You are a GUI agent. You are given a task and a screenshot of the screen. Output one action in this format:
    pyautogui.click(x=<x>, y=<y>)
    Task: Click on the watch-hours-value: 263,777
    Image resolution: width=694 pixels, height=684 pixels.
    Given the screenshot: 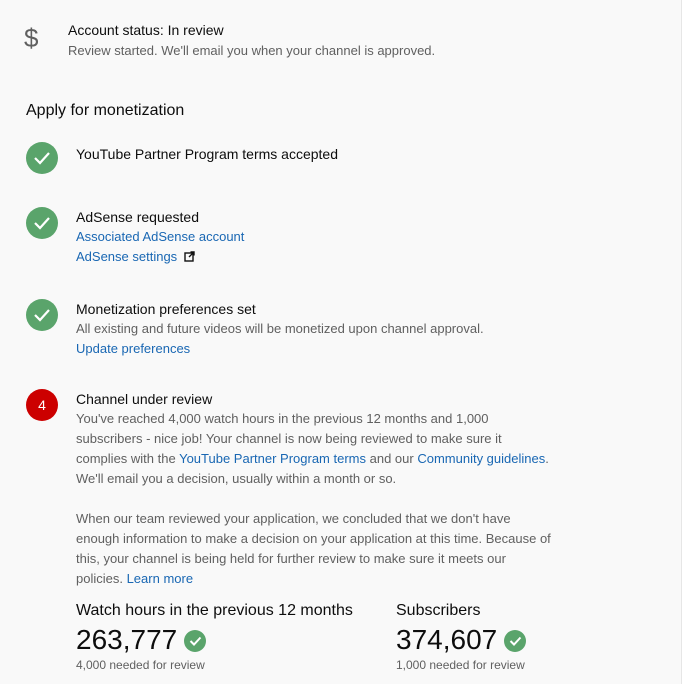 What is the action you would take?
    pyautogui.click(x=127, y=639)
    